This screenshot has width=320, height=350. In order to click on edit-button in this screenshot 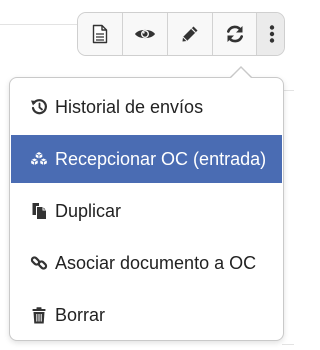, I will do `click(190, 34)`.